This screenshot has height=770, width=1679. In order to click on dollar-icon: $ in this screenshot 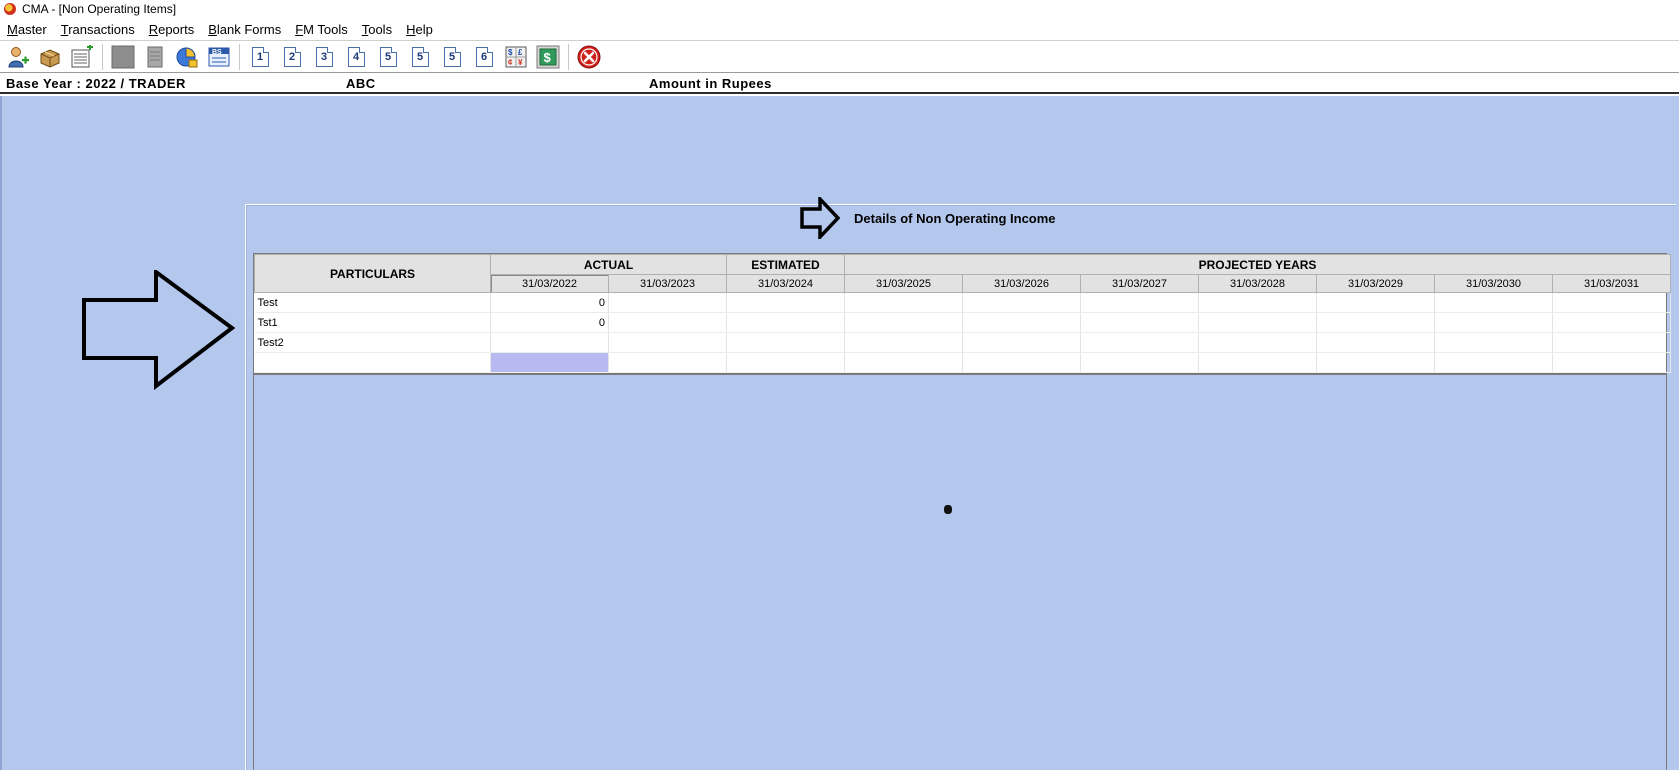, I will do `click(548, 57)`.